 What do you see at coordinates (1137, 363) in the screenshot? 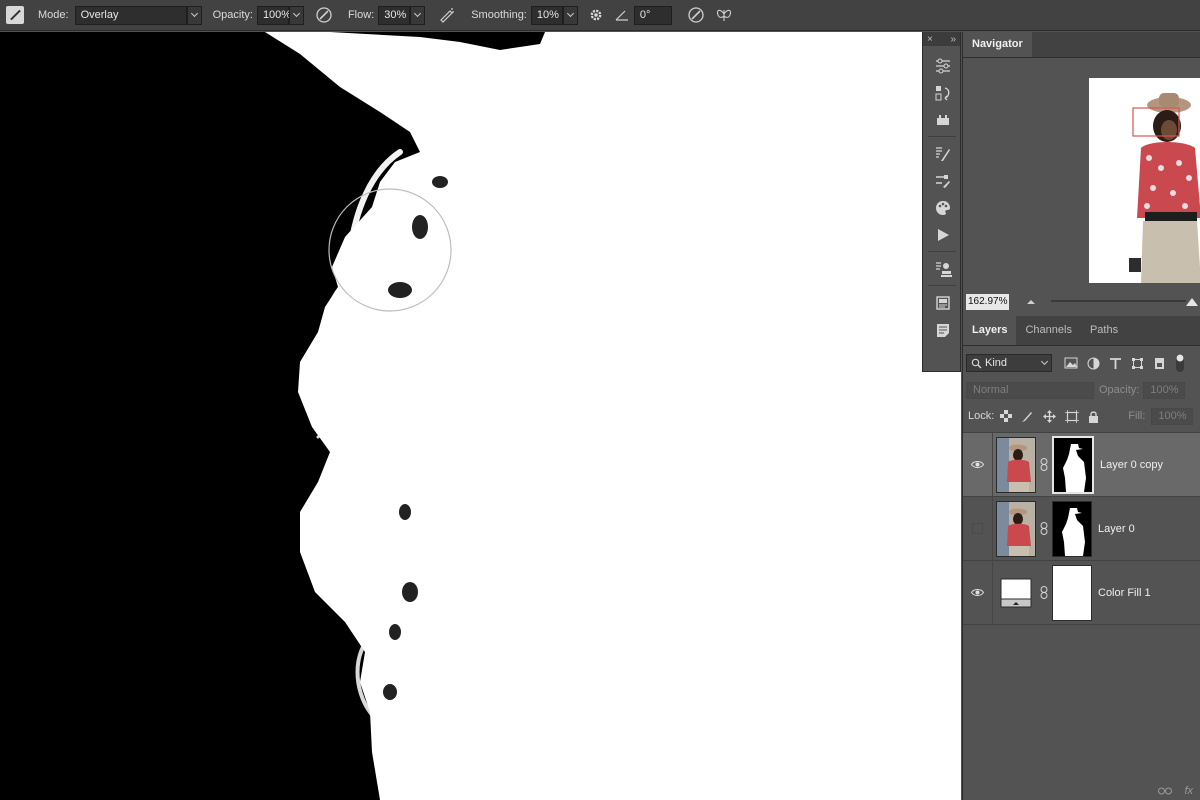
I see `shape-layer-filter-icon` at bounding box center [1137, 363].